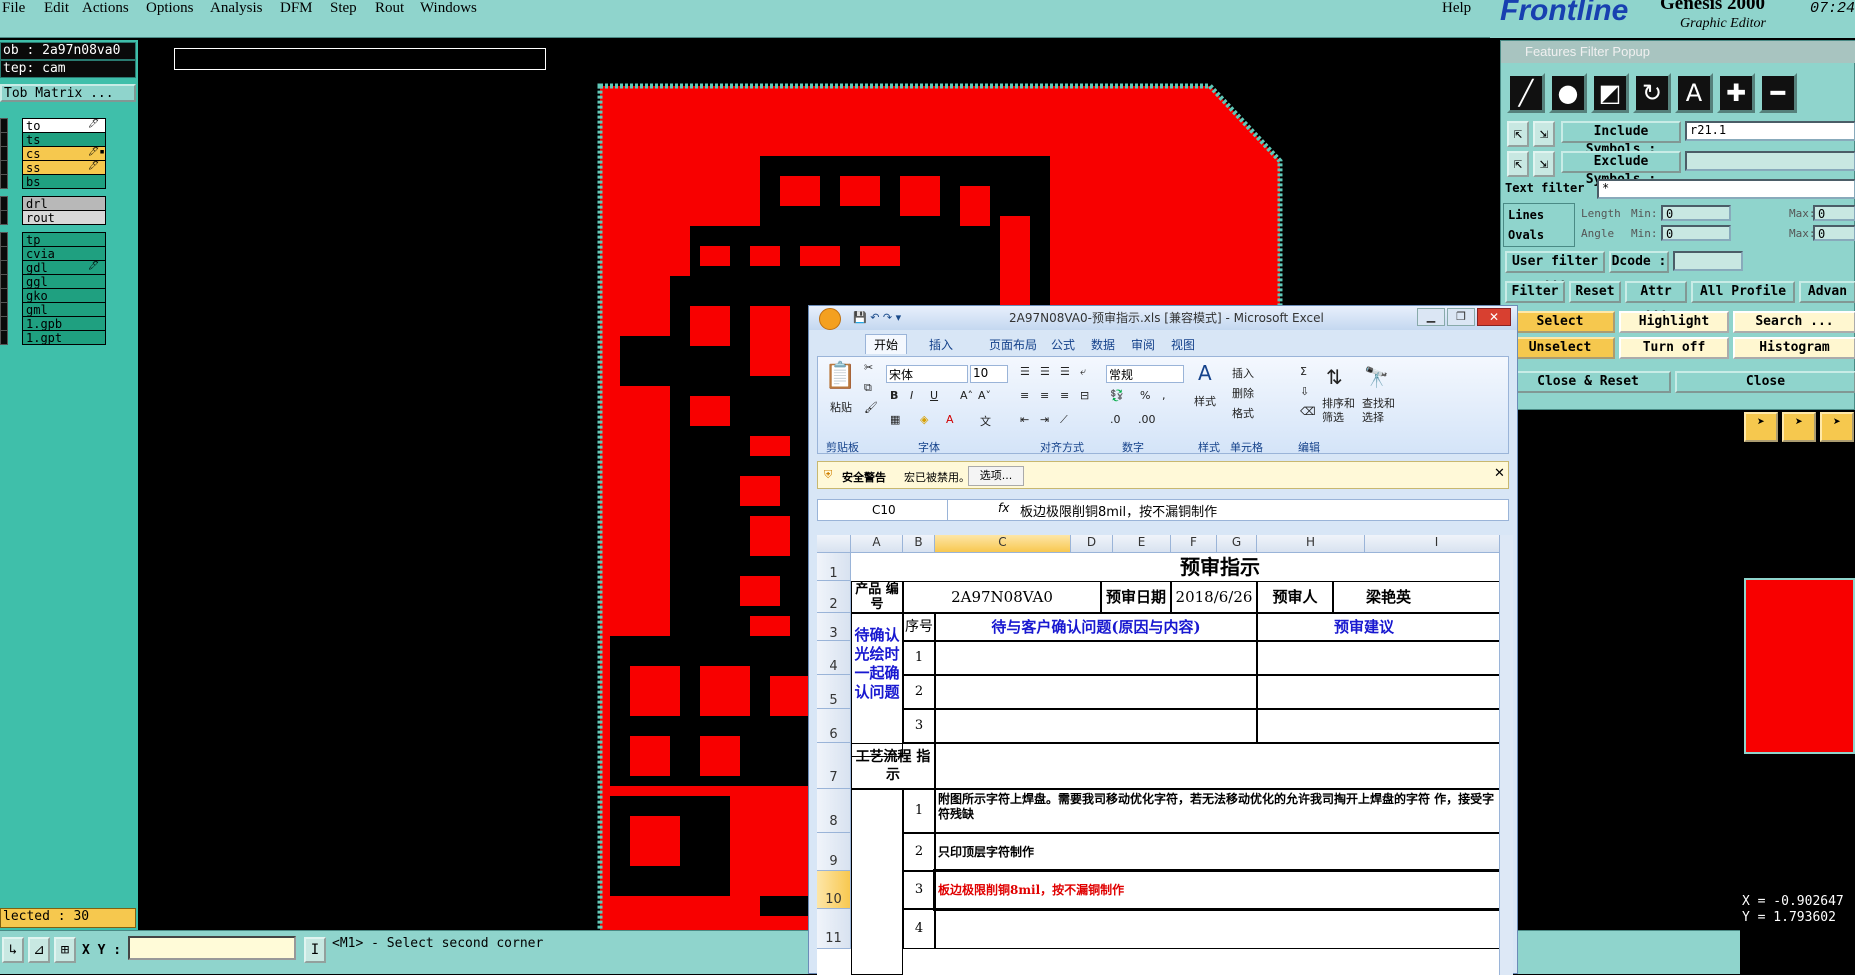 The width and height of the screenshot is (1855, 975). I want to click on row-header: 8, so click(834, 811).